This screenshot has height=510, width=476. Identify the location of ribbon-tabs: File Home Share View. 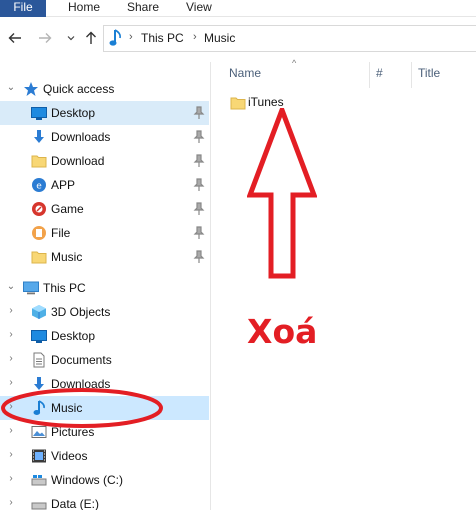
(238, 8).